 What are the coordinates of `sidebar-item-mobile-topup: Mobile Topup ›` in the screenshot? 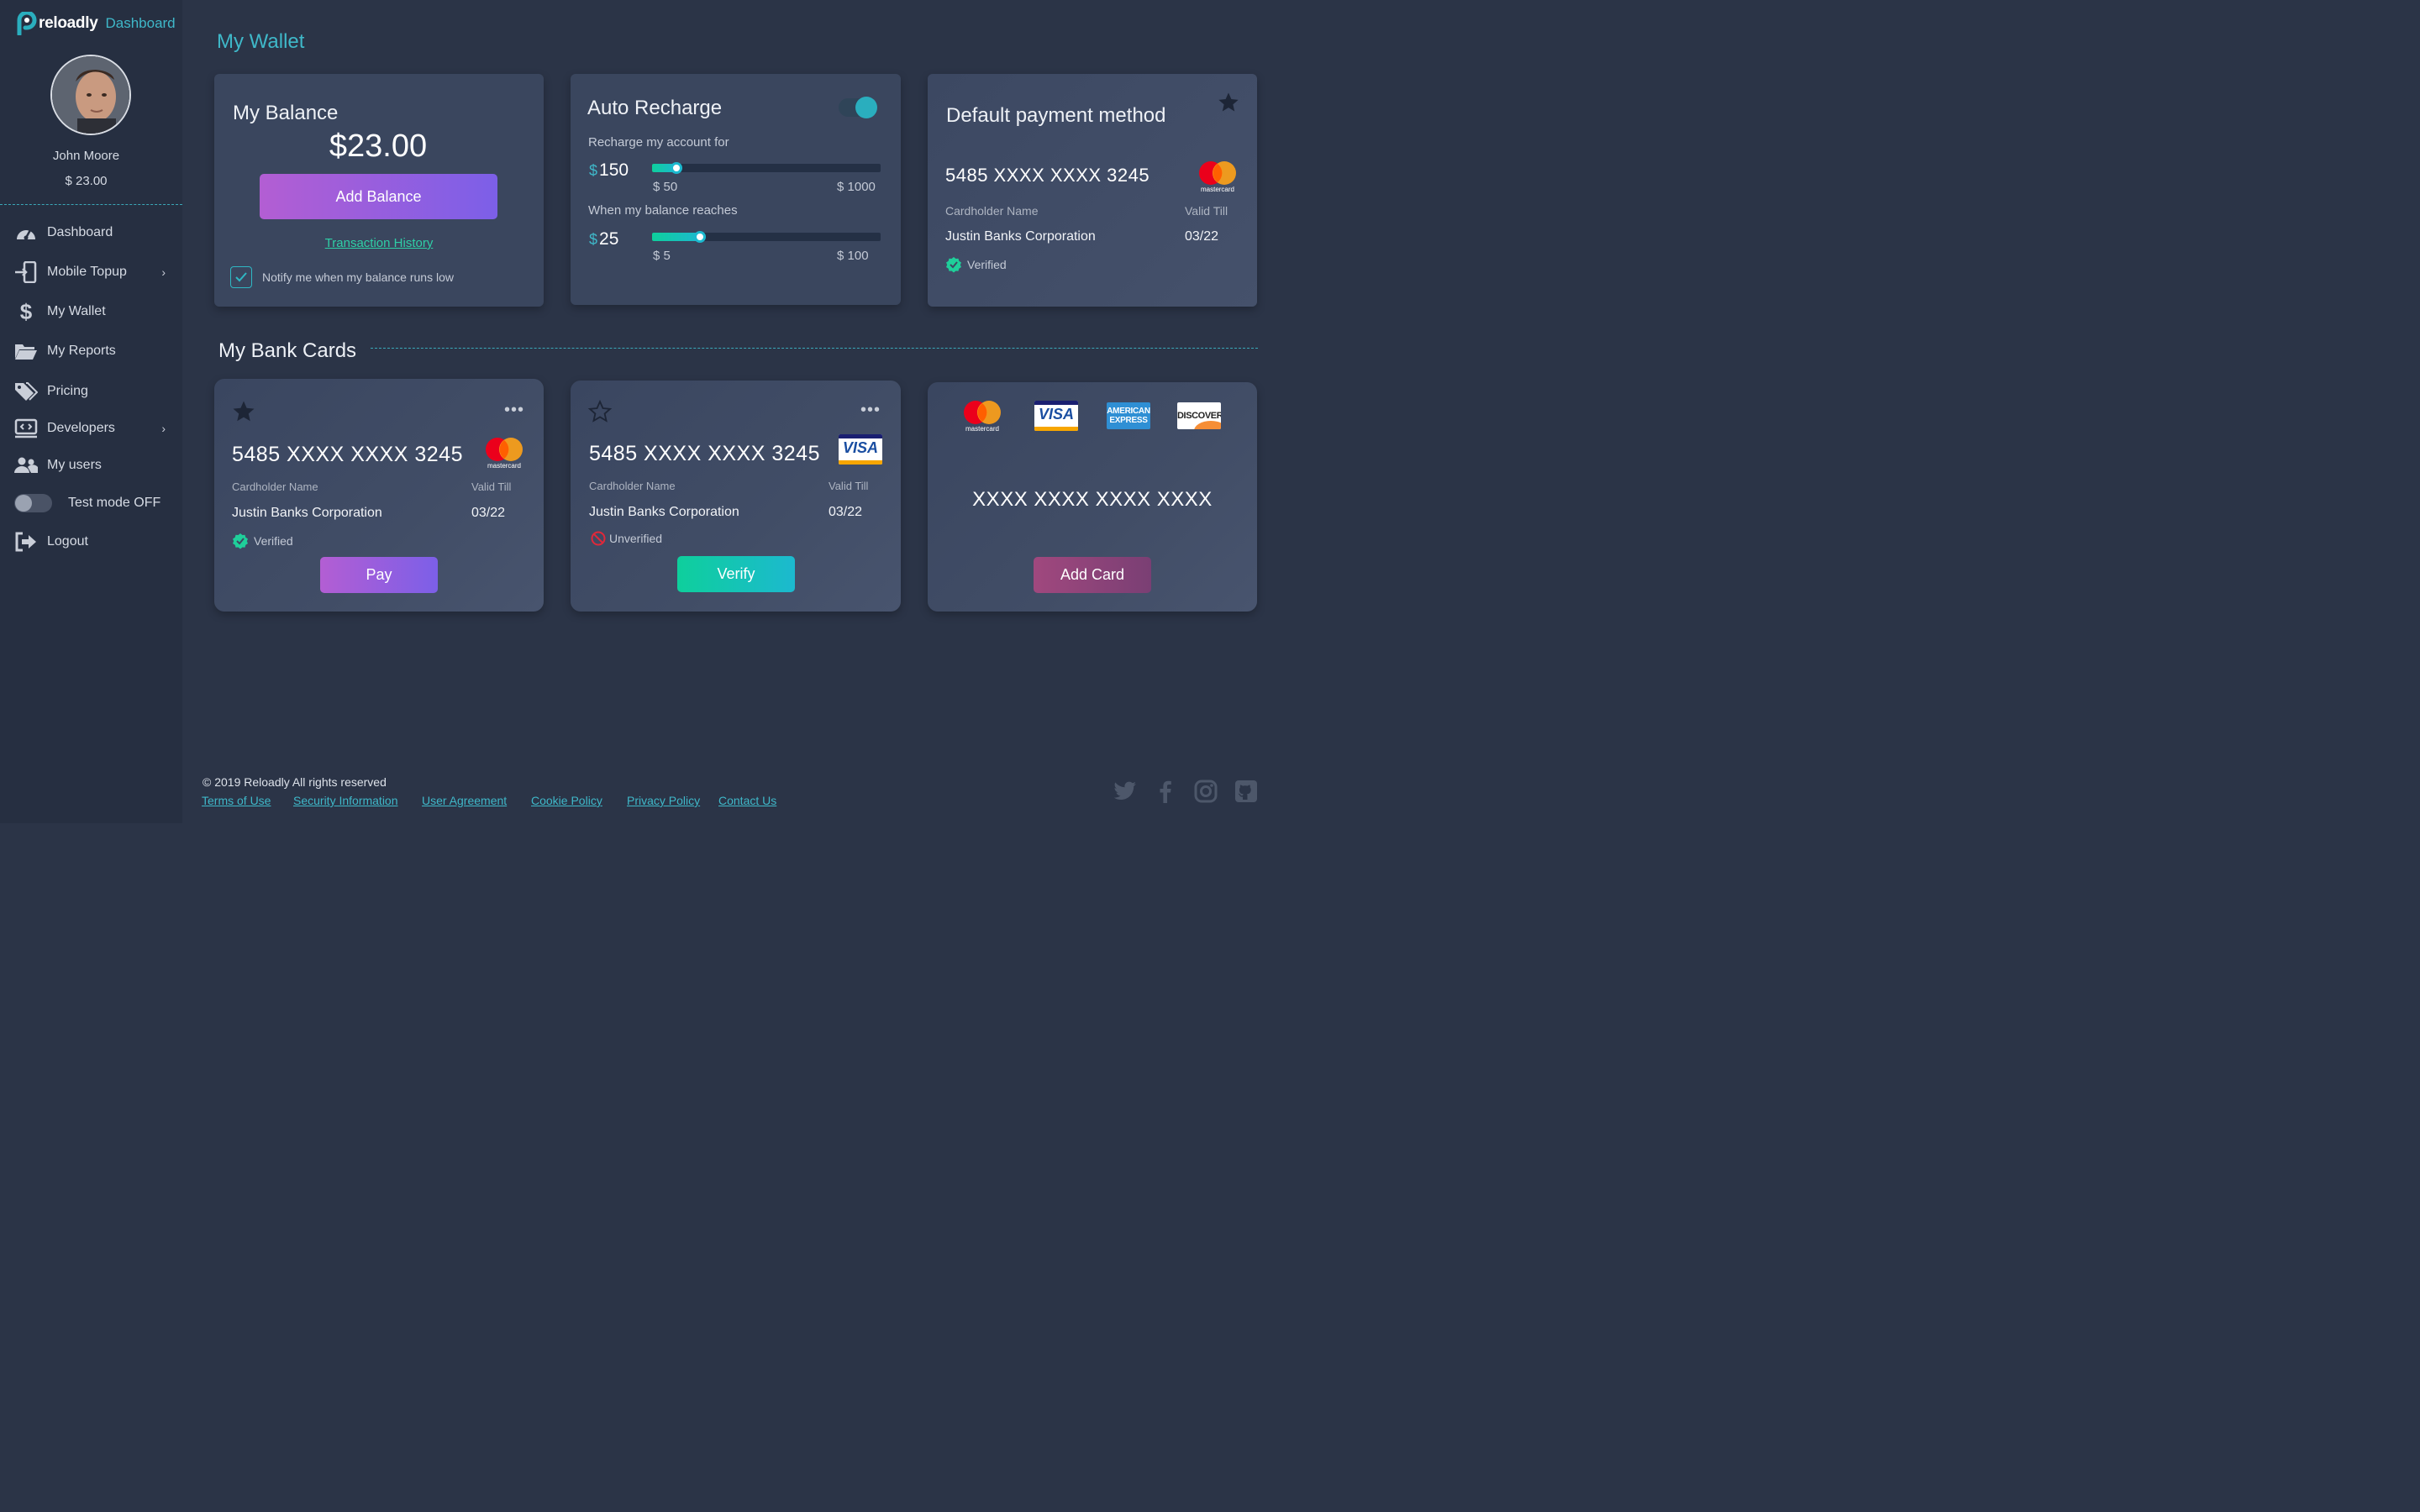 It's located at (91, 272).